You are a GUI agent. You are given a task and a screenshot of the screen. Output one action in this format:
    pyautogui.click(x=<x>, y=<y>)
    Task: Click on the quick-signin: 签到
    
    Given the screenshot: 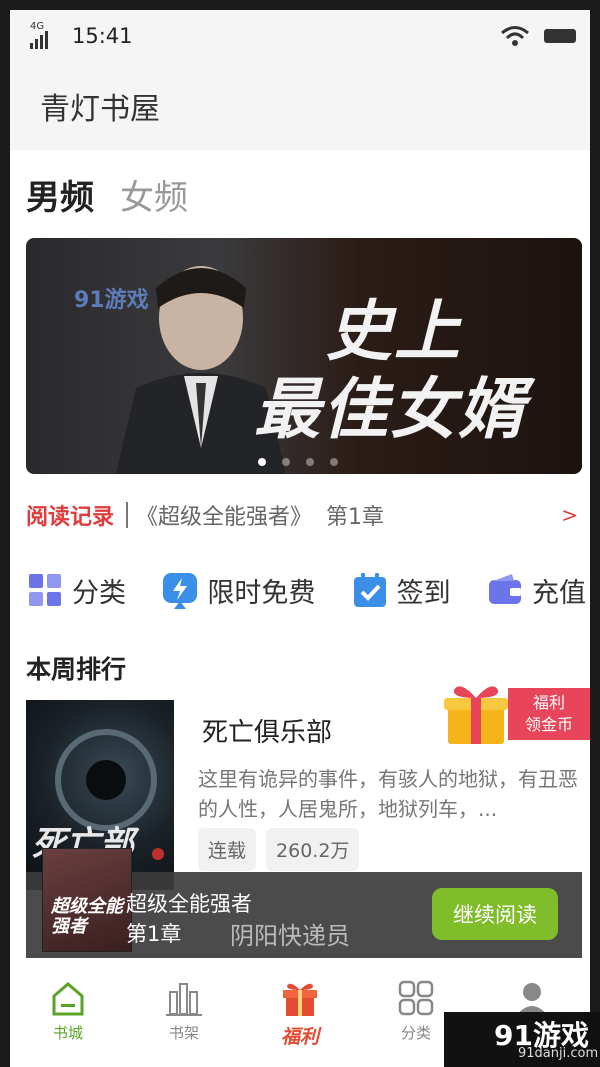 What is the action you would take?
    pyautogui.click(x=401, y=590)
    